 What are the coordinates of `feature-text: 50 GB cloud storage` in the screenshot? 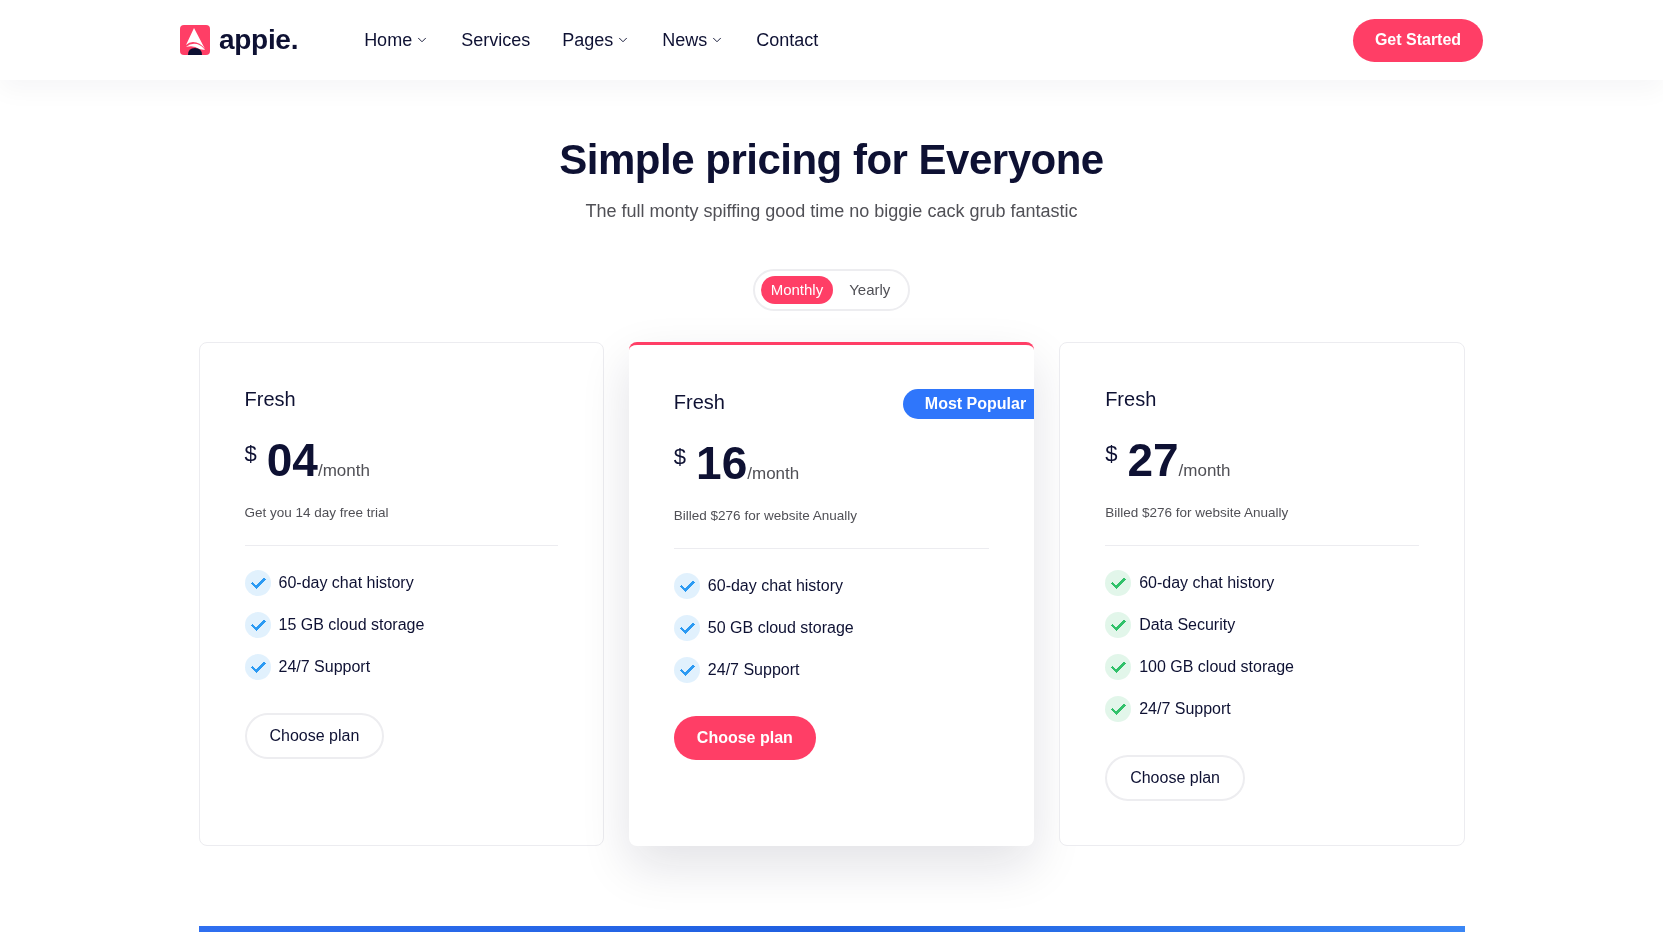 It's located at (780, 628).